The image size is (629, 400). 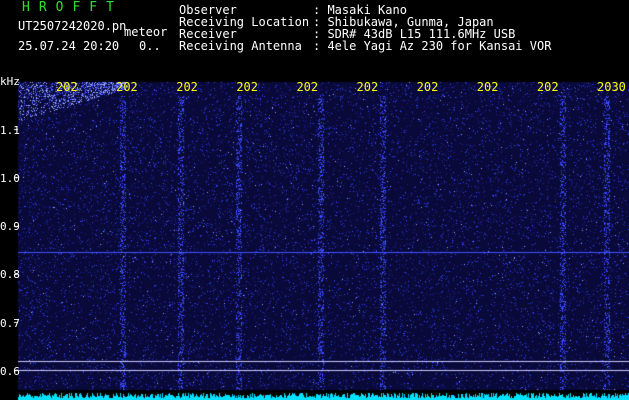 I want to click on mode-label: meteor, so click(x=146, y=32).